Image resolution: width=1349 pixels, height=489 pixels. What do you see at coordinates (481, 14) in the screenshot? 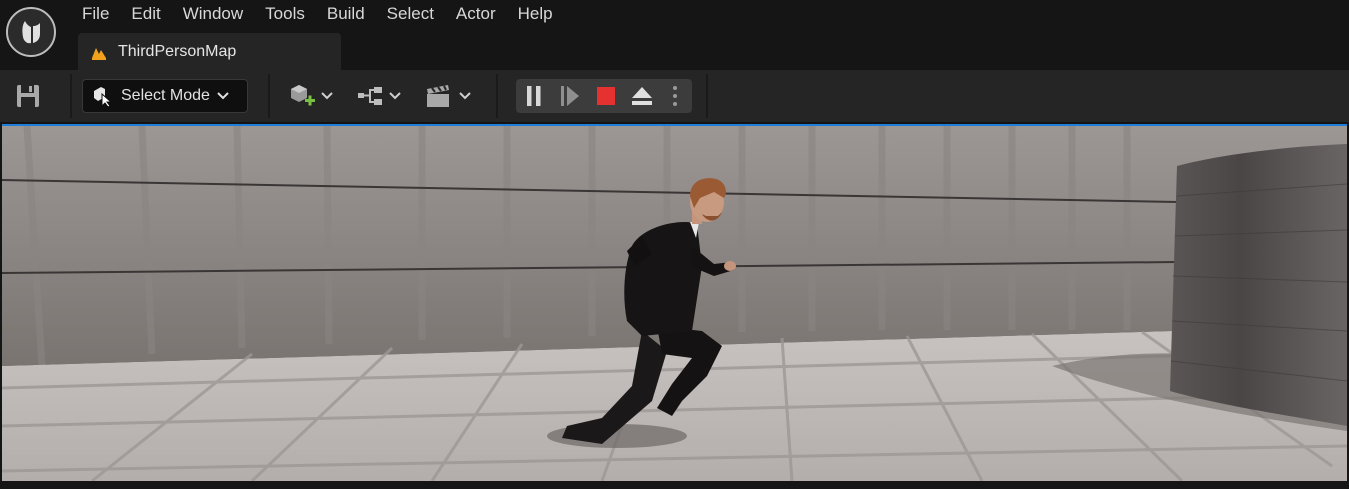
I see `menu-actor: Actor` at bounding box center [481, 14].